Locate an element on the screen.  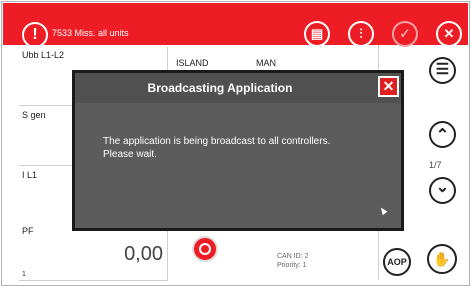
page-indicator: 1/7 is located at coordinates (435, 165).